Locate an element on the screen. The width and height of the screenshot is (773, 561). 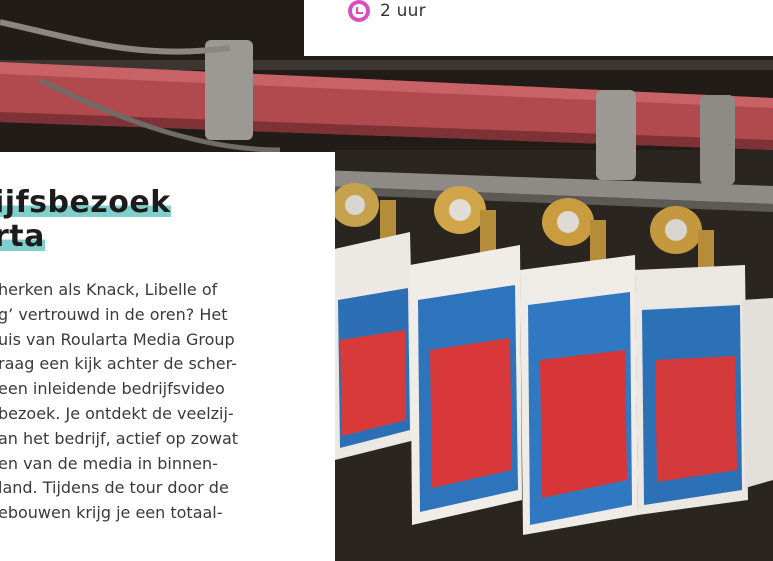
article-title-line-2: rta is located at coordinates (22, 236).